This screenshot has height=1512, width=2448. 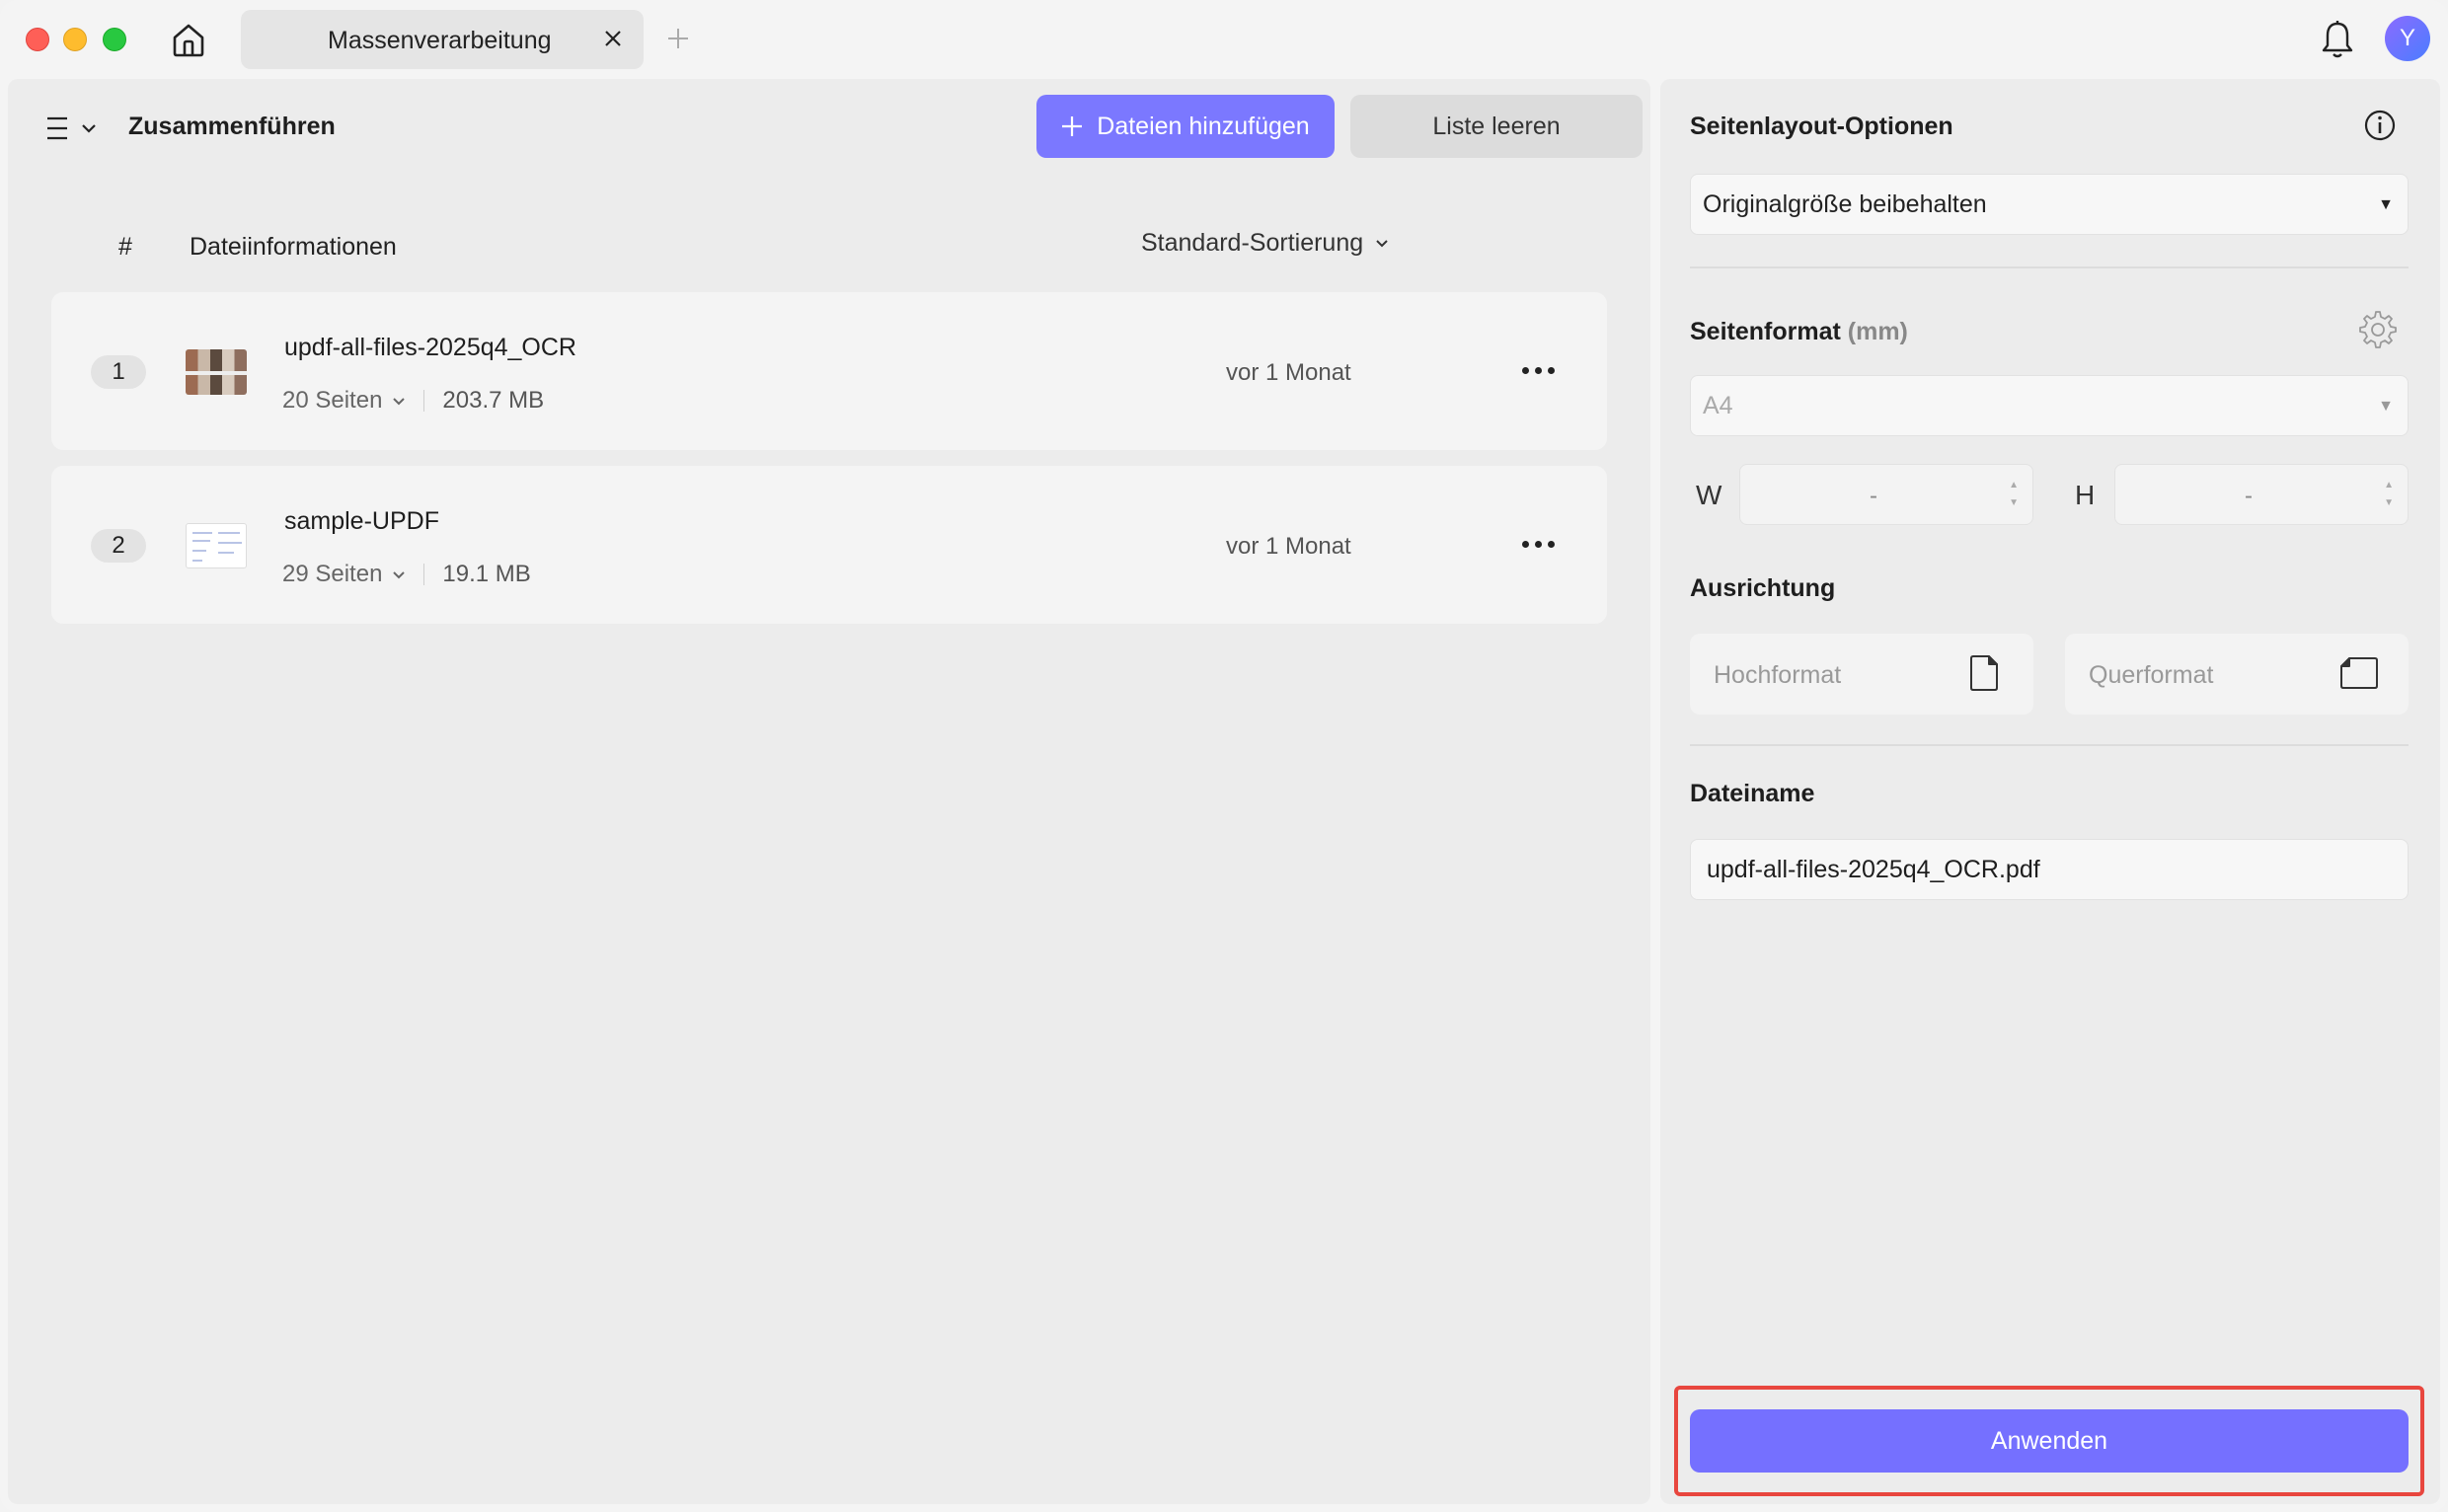 I want to click on row-number: 2, so click(x=118, y=546).